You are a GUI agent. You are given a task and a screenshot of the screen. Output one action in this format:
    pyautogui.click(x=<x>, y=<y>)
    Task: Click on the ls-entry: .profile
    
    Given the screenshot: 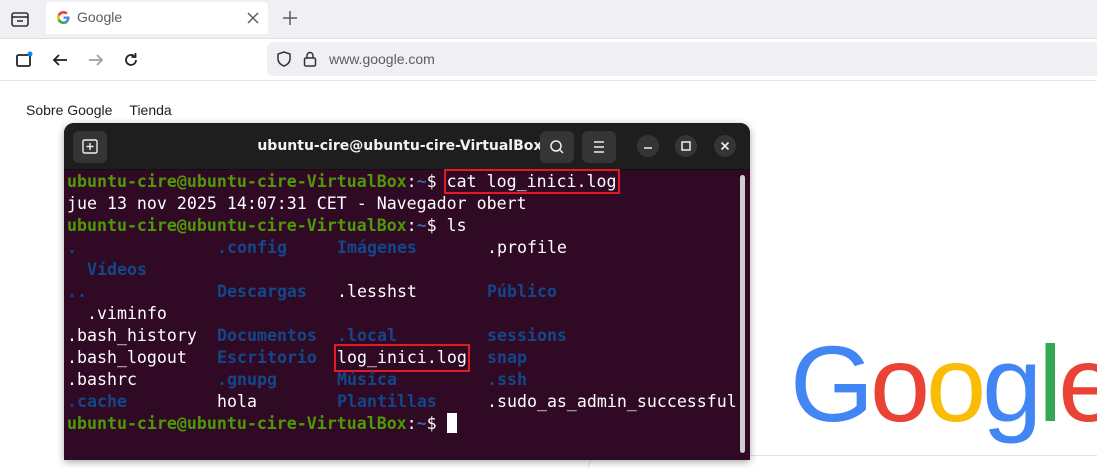 What is the action you would take?
    pyautogui.click(x=527, y=247)
    